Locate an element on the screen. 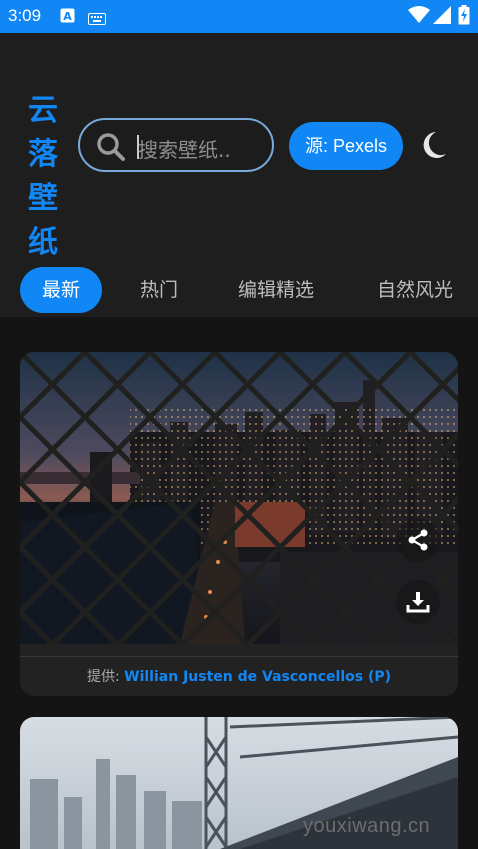 This screenshot has height=849, width=478. share-icon is located at coordinates (418, 540).